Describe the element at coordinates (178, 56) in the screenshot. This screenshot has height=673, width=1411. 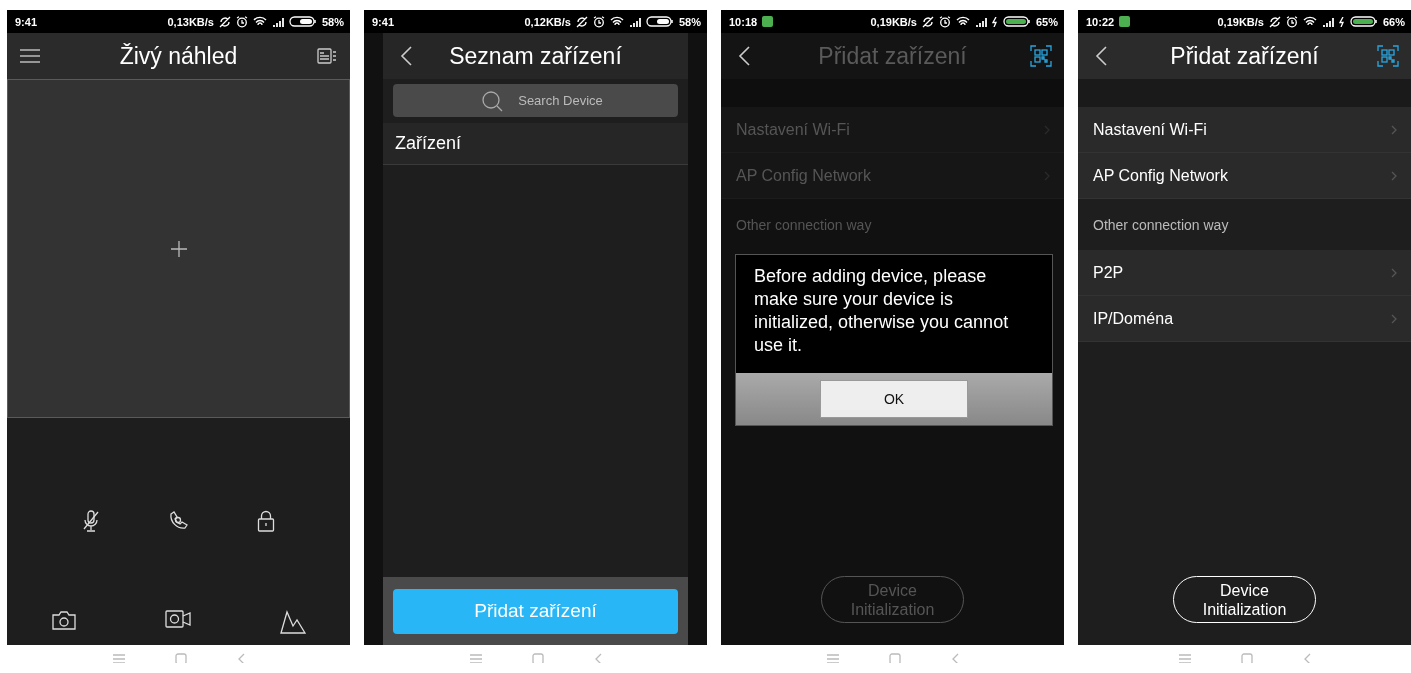
I see `screen-title: Živý náhled` at that location.